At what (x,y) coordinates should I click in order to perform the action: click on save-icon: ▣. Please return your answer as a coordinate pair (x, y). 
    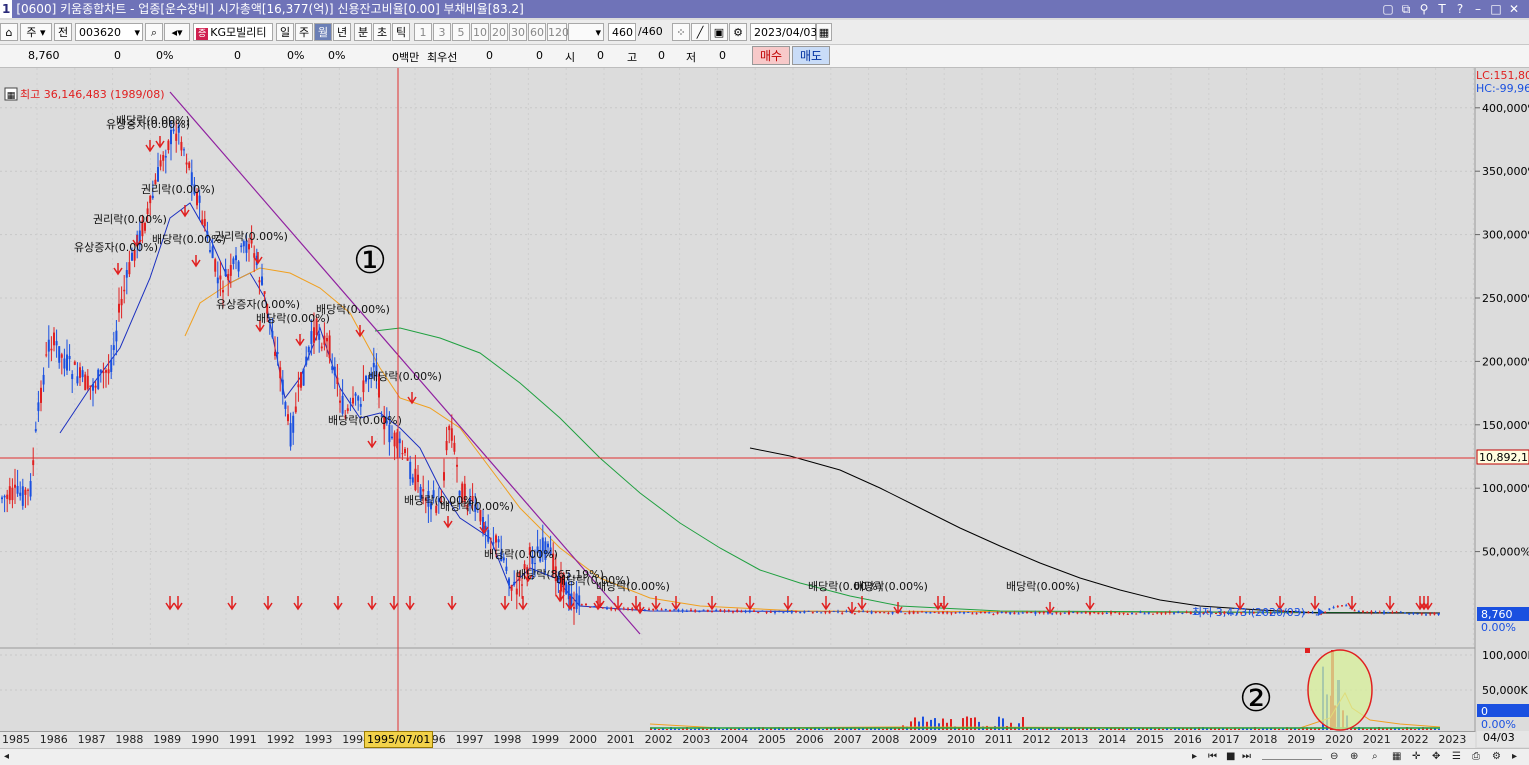
    Looking at the image, I should click on (719, 32).